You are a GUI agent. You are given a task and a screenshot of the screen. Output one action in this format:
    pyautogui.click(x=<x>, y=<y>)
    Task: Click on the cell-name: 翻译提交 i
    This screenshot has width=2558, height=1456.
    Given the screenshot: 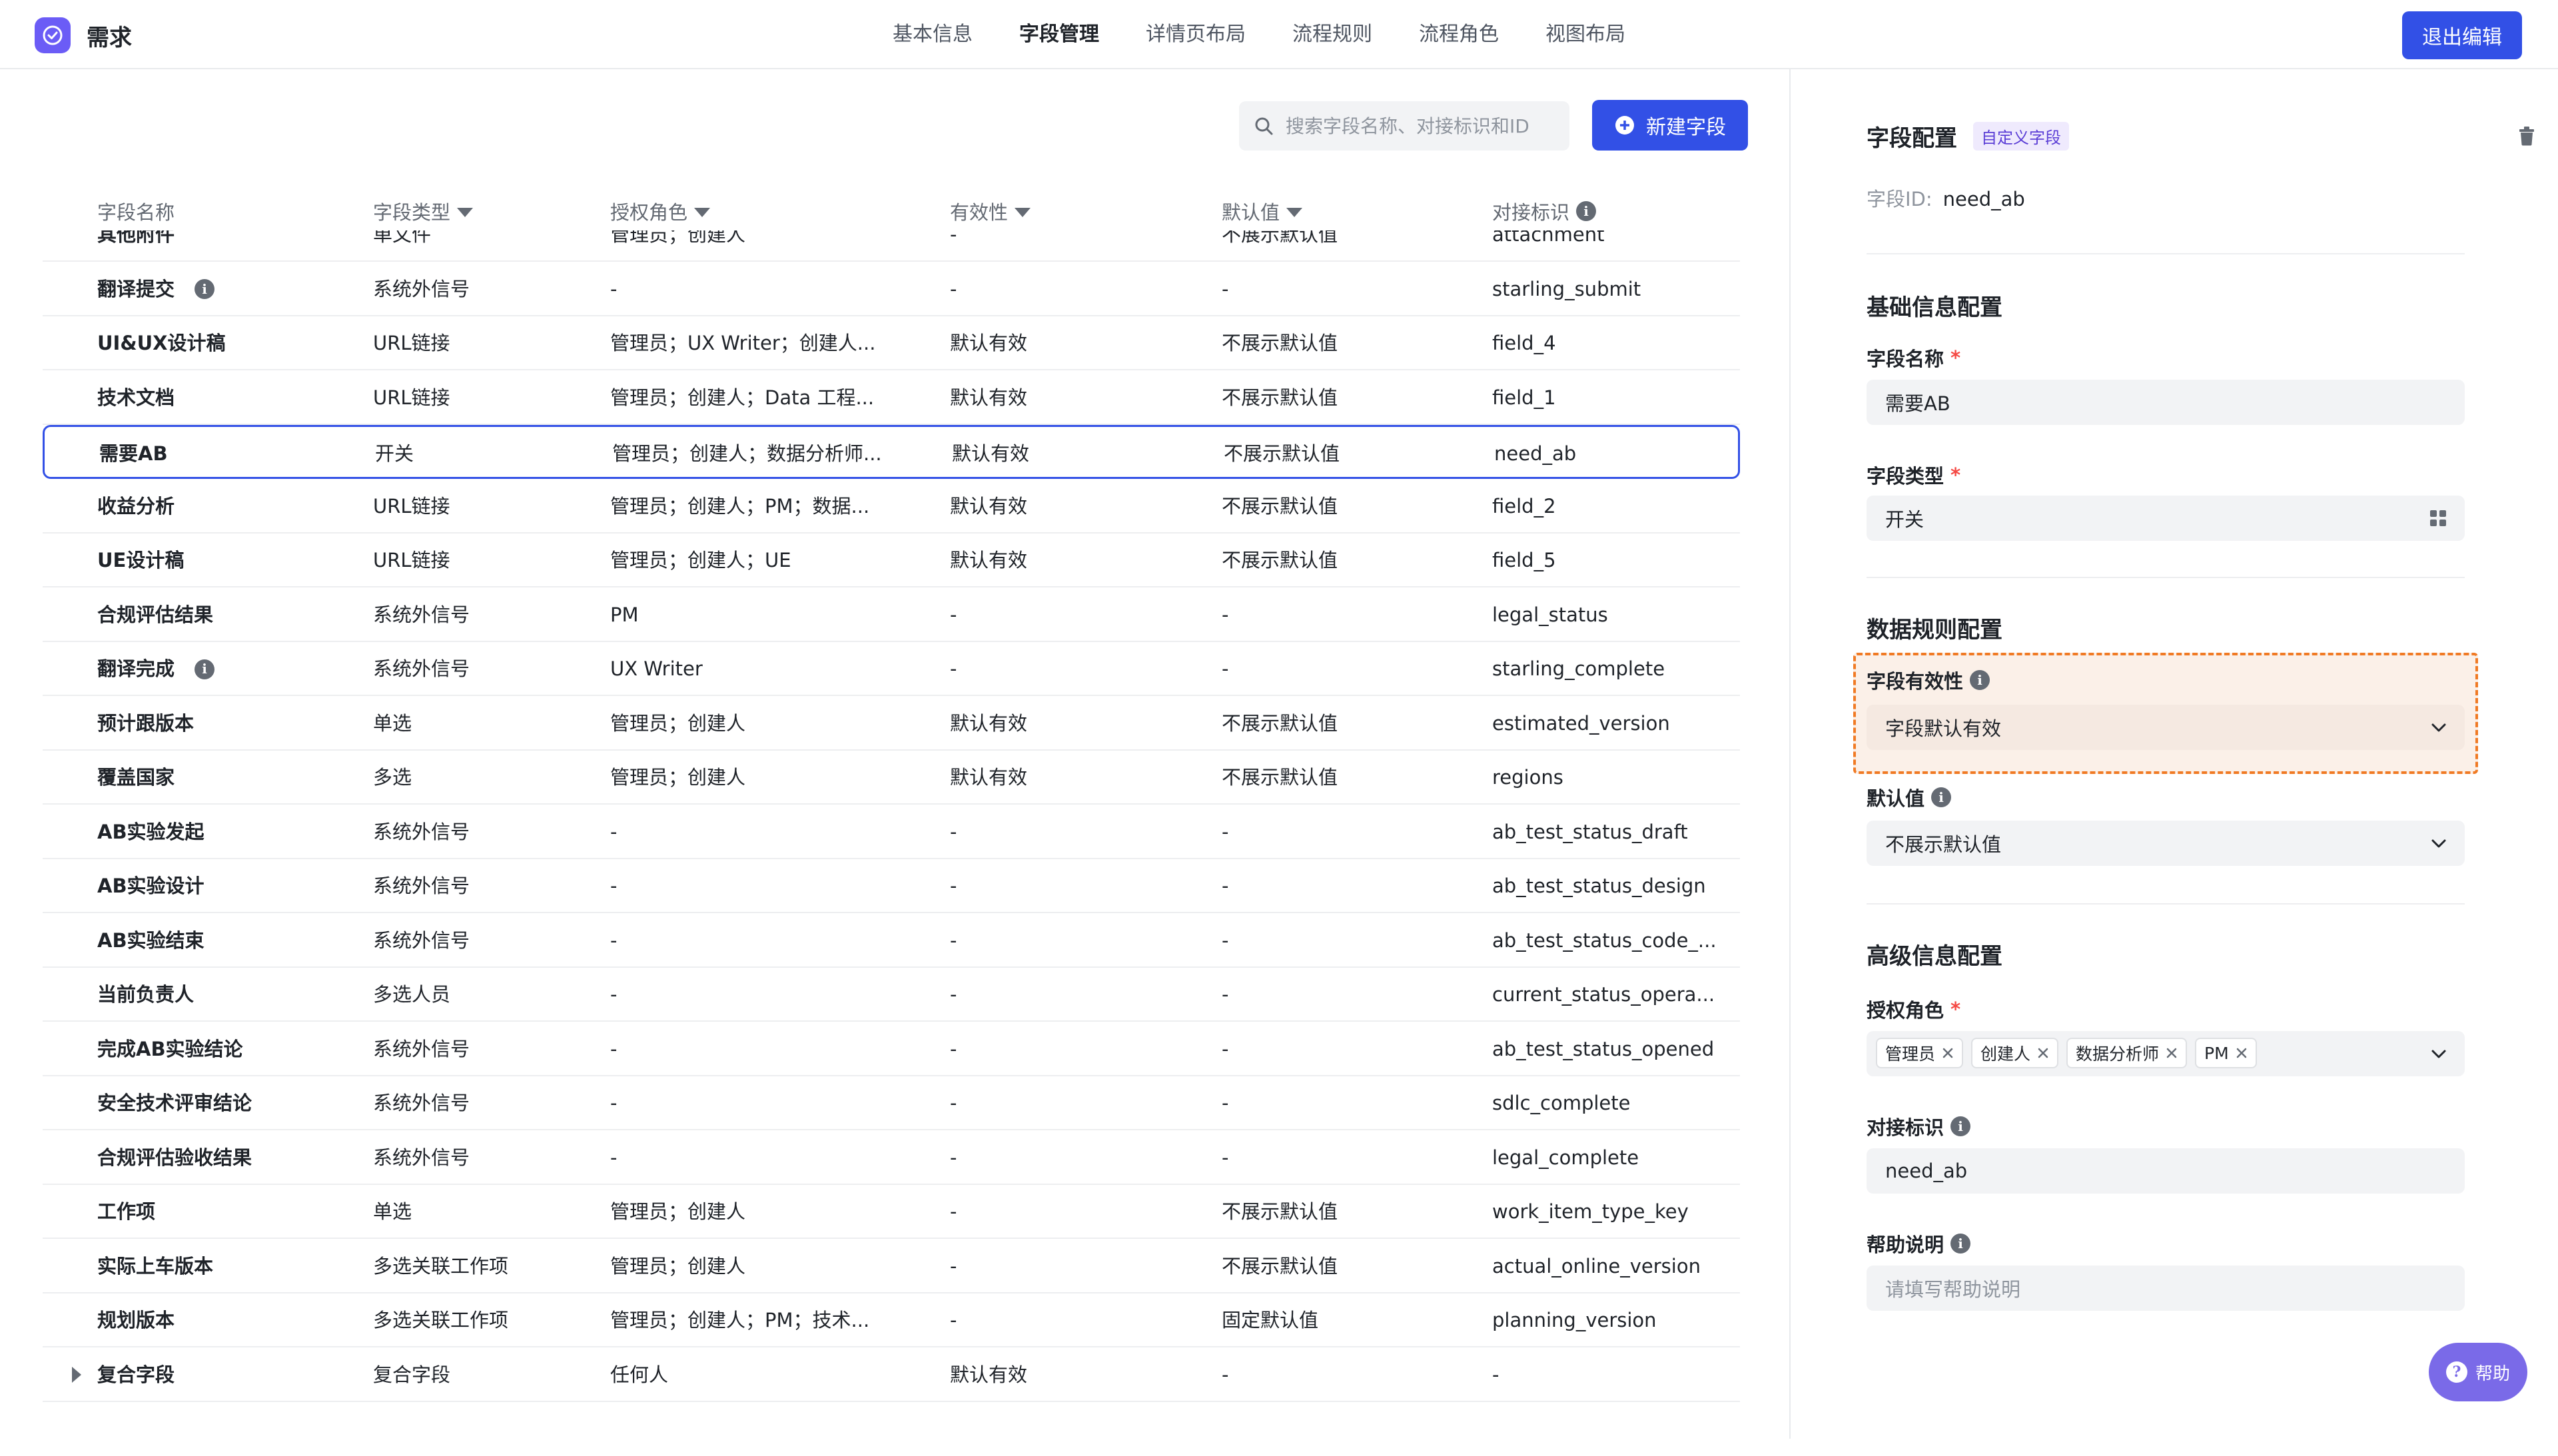 What is the action you would take?
    pyautogui.click(x=207, y=289)
    